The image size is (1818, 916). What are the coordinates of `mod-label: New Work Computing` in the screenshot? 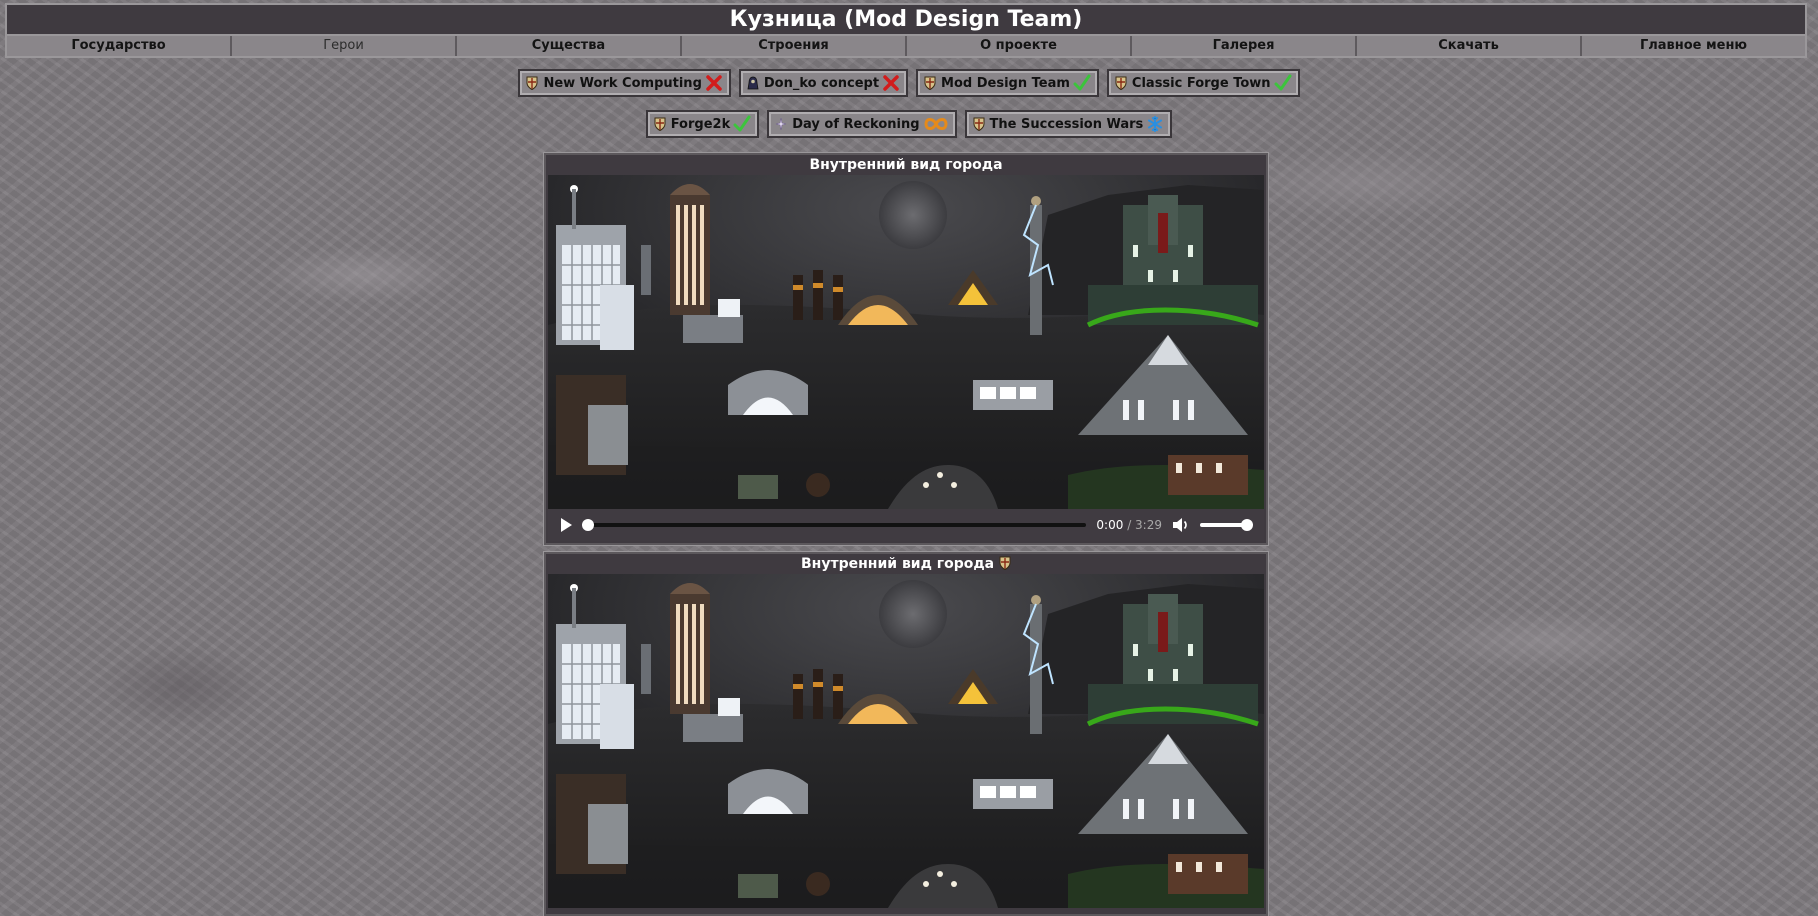 It's located at (622, 83).